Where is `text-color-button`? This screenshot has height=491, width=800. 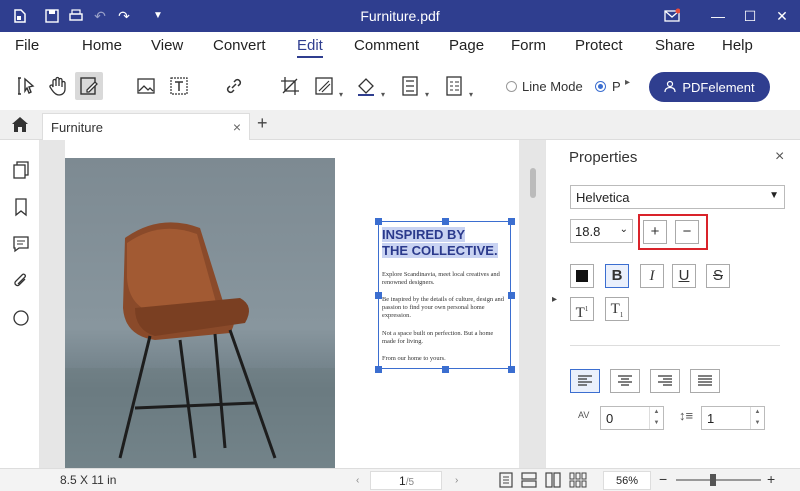
text-color-button is located at coordinates (582, 276).